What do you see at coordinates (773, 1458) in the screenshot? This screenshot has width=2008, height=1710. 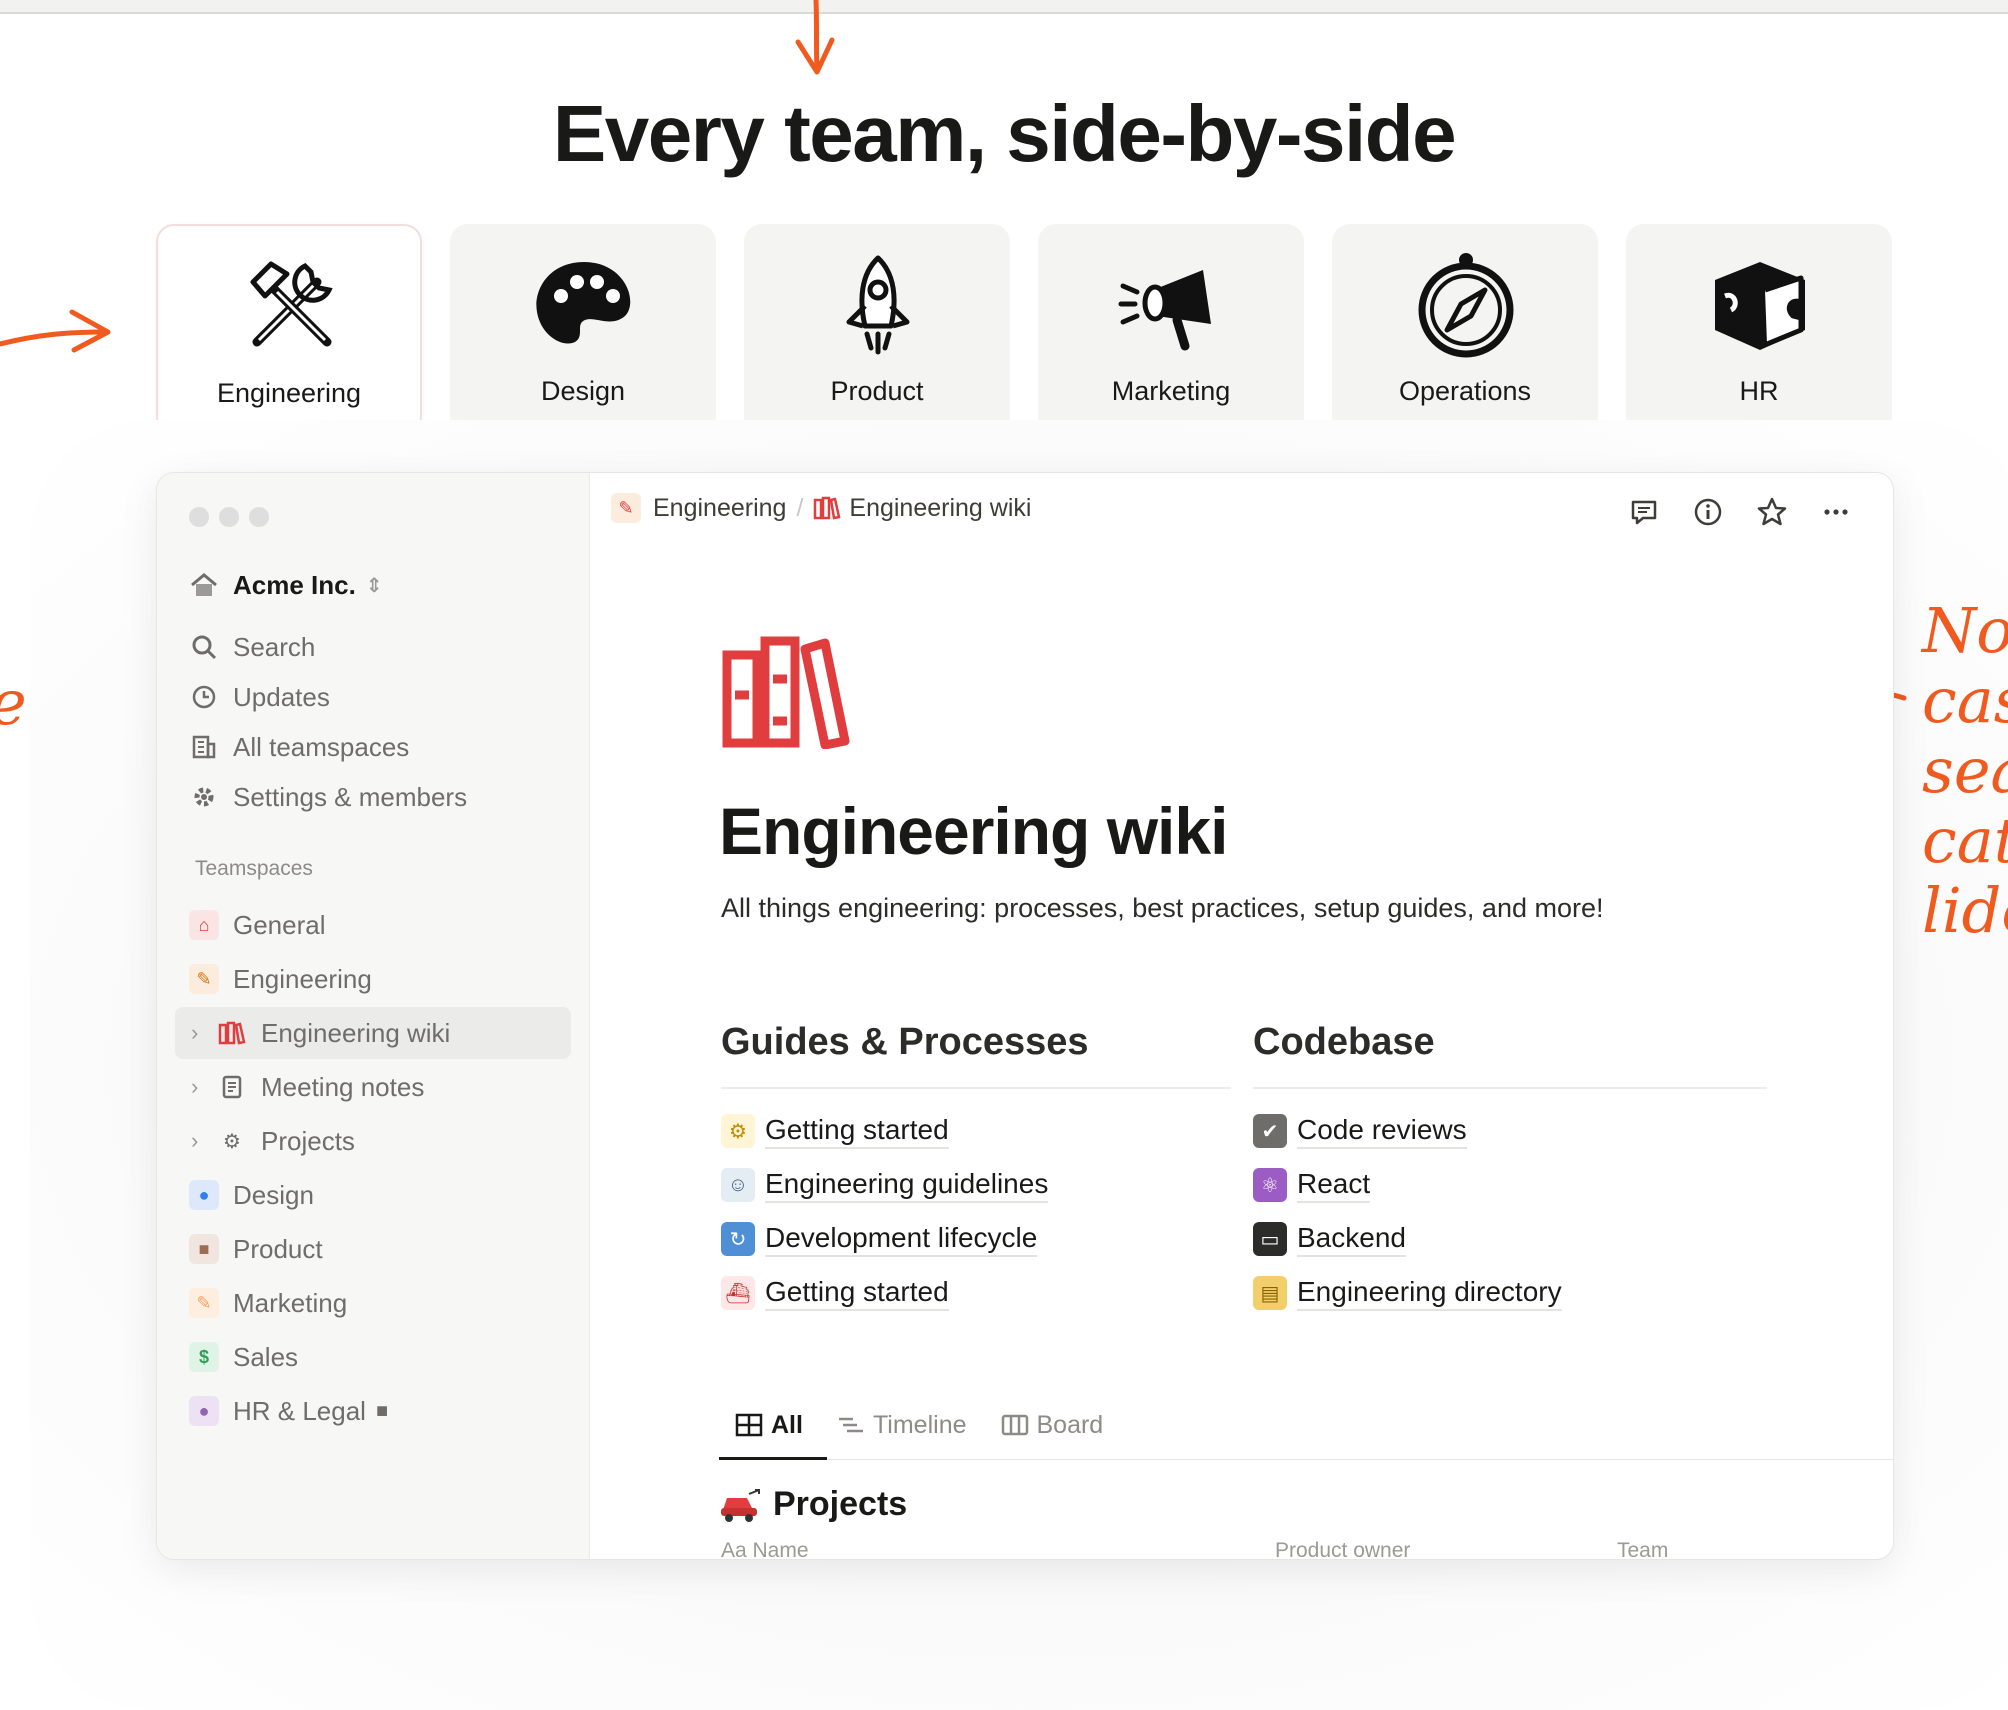 I see `active-tab-underline` at bounding box center [773, 1458].